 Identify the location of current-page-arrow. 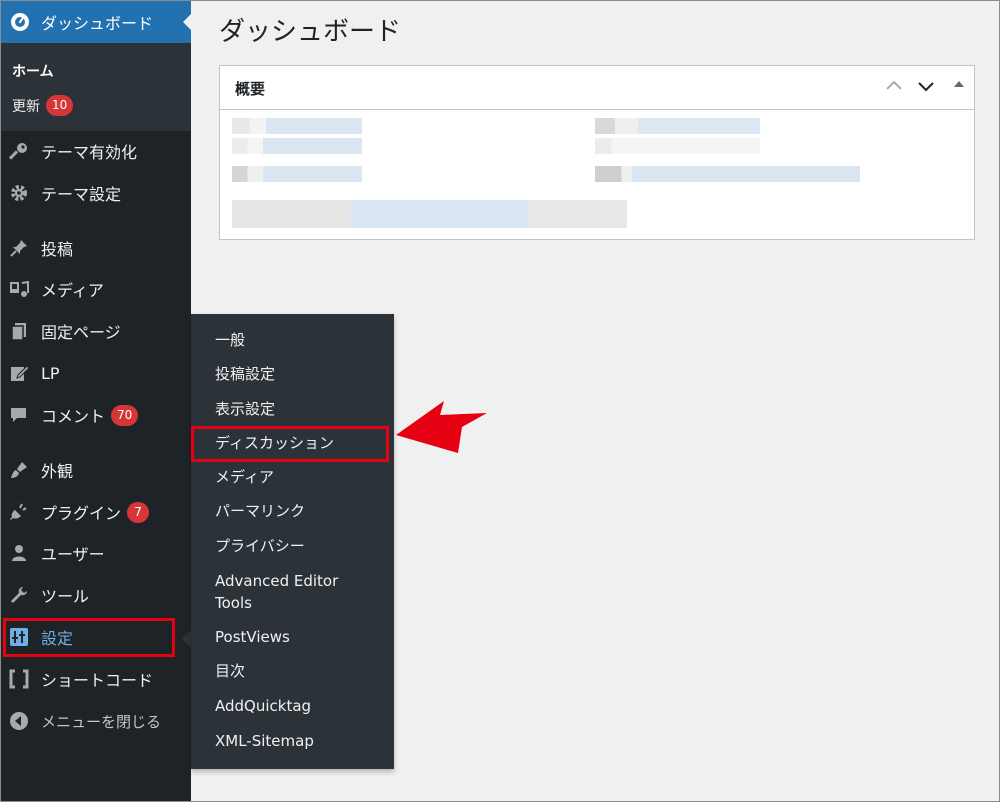
(187, 22).